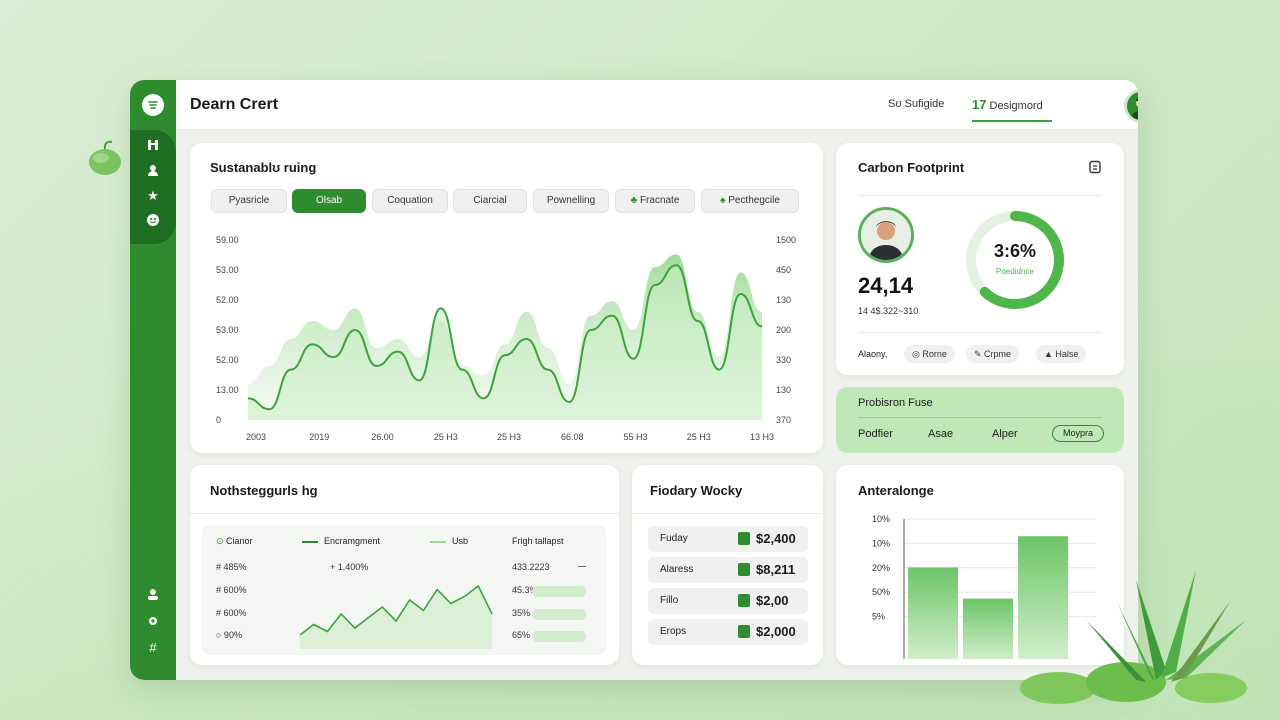 The width and height of the screenshot is (1280, 720). What do you see at coordinates (460, 541) in the screenshot?
I see `legend-label: Usb` at bounding box center [460, 541].